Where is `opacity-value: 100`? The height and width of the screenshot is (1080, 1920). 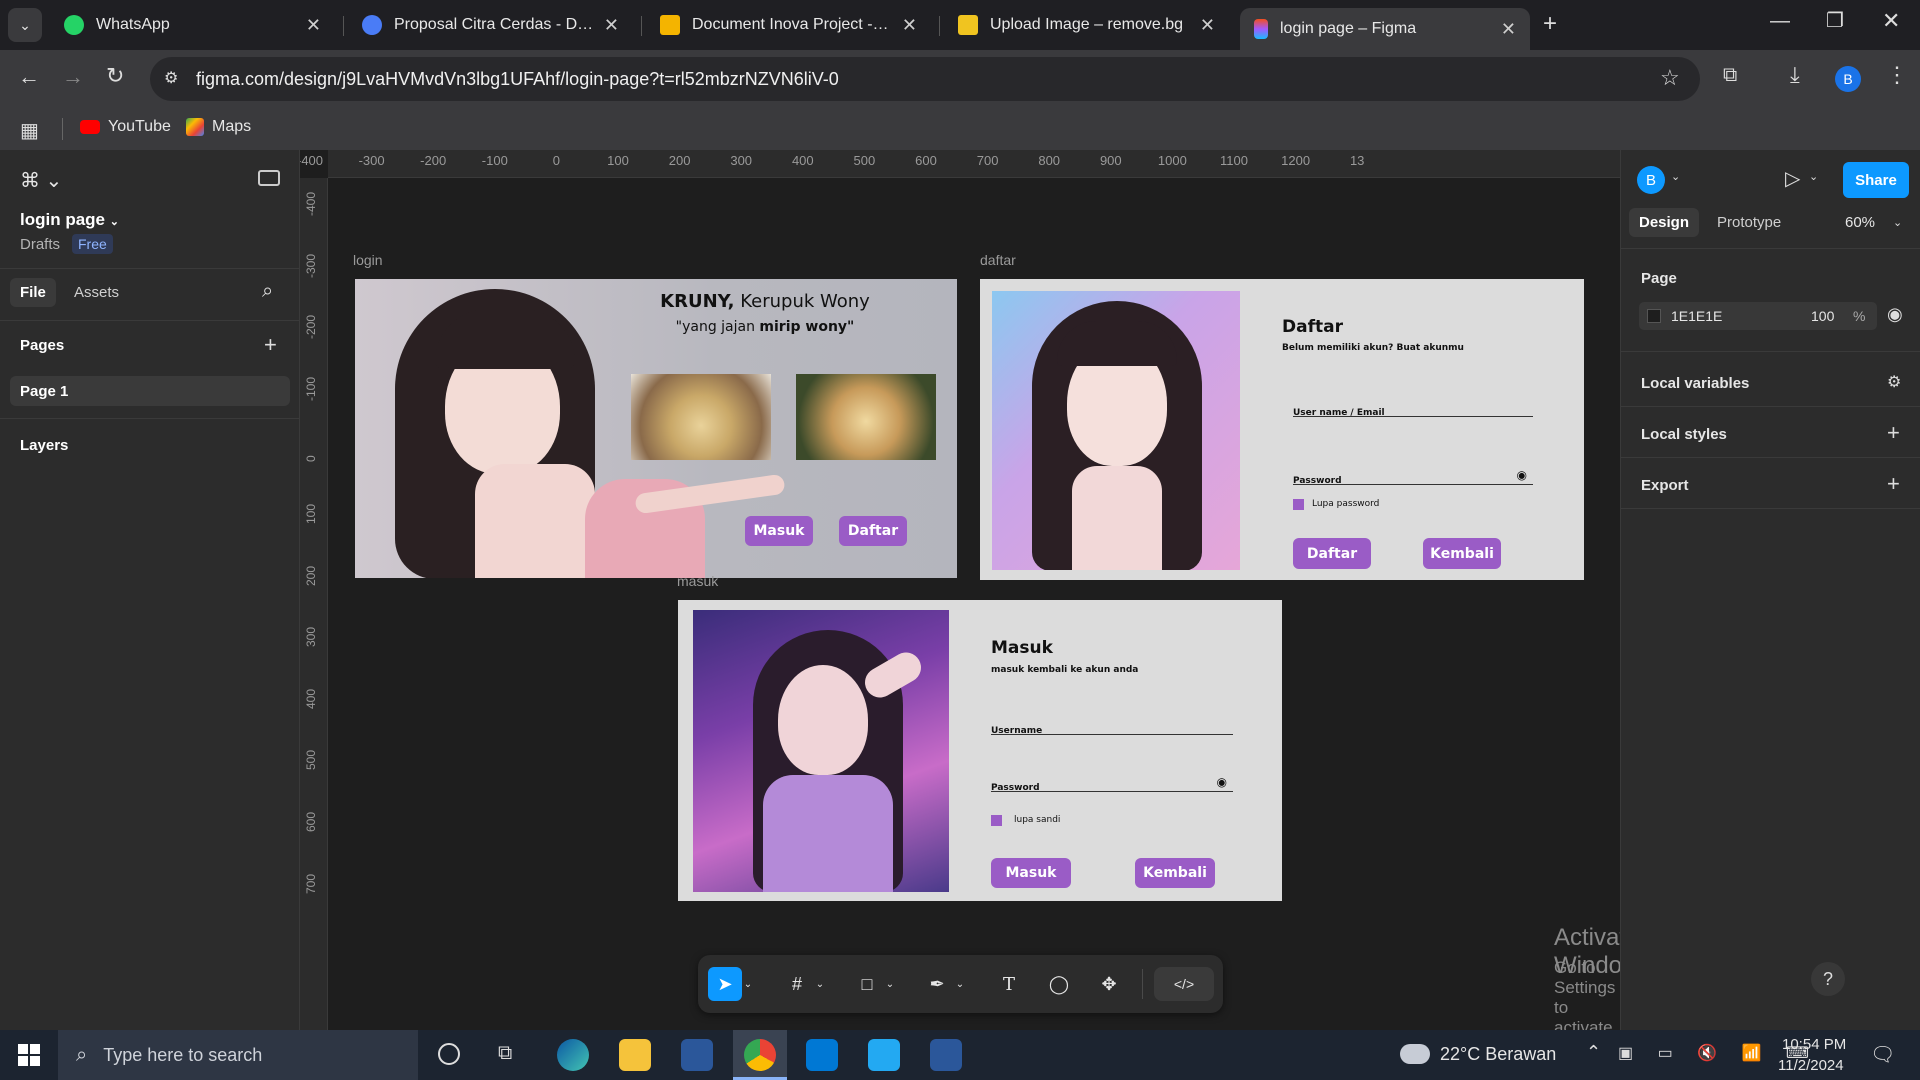 opacity-value: 100 is located at coordinates (1822, 316).